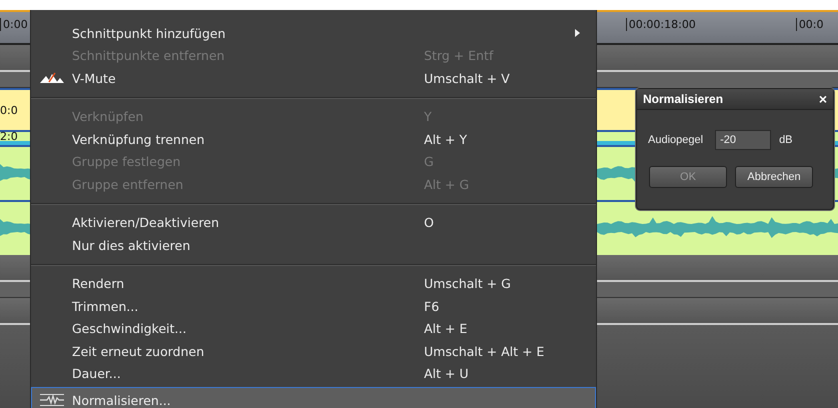  I want to click on menu-item: Geschwindigkeit... Alt + E, so click(313, 329).